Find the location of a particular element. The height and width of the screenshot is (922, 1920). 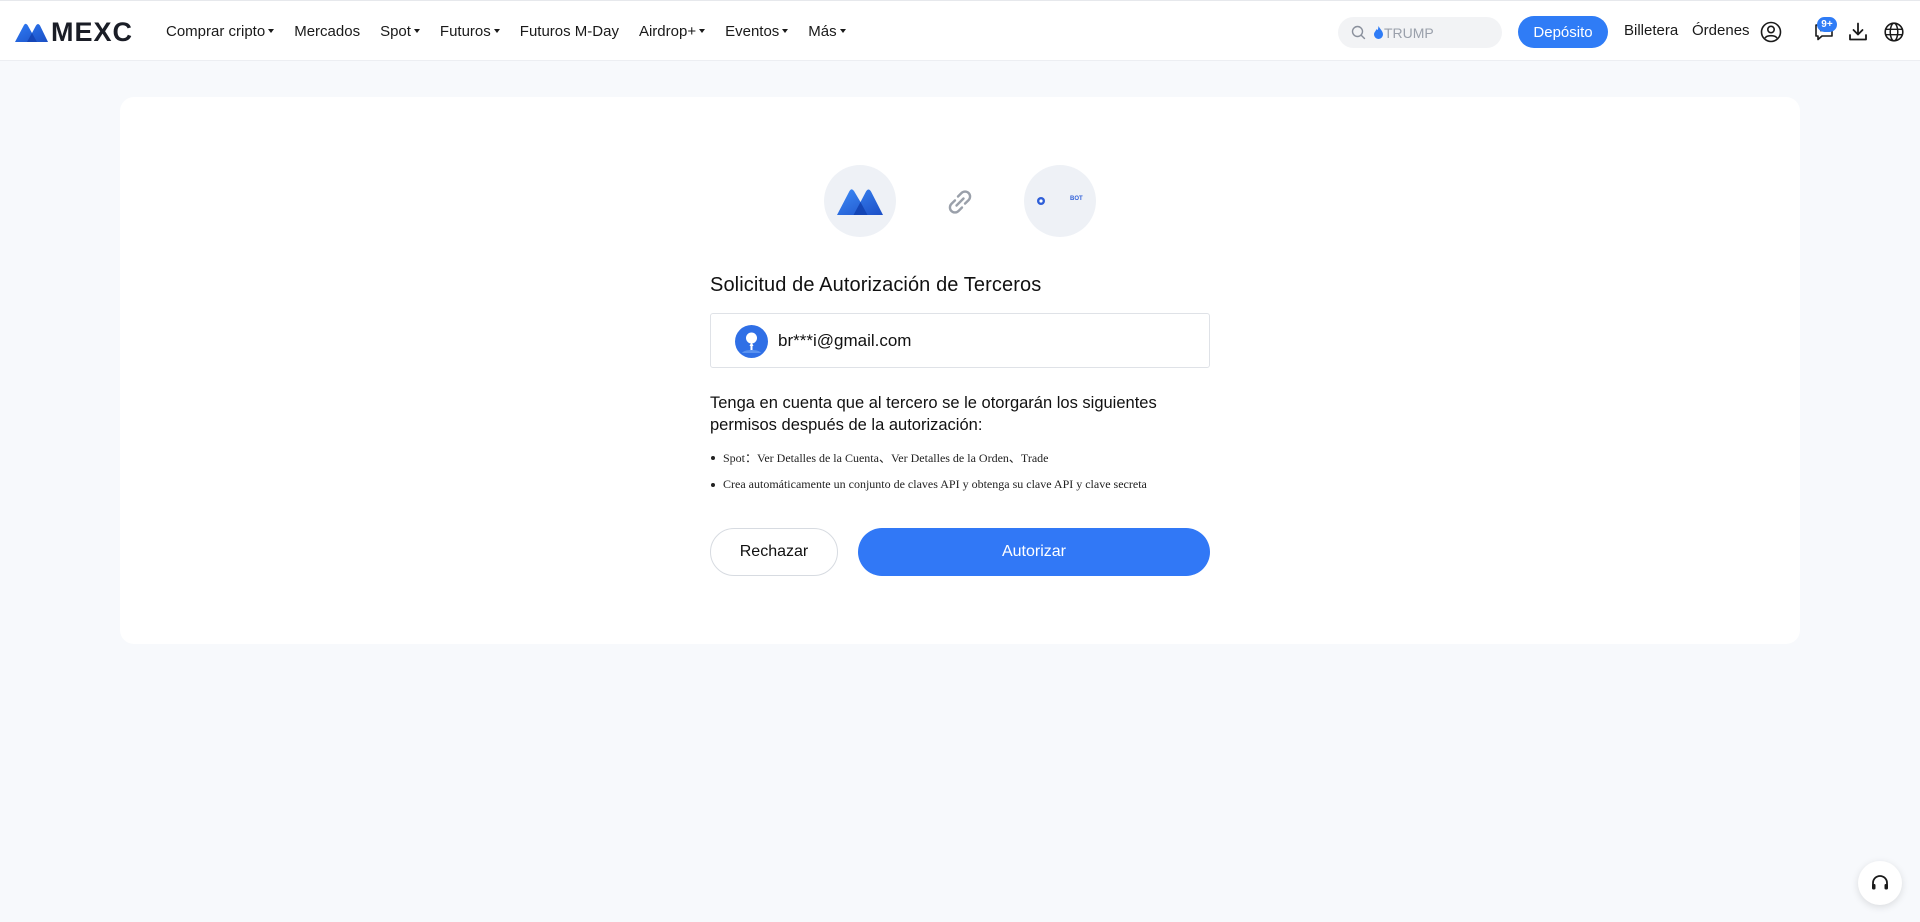

nav-futuros-m-day: Futuros M-Day is located at coordinates (569, 31).